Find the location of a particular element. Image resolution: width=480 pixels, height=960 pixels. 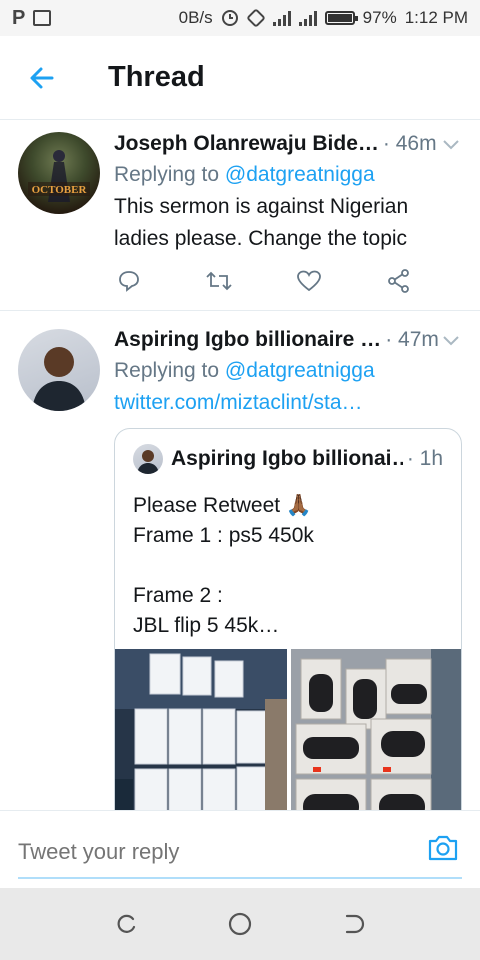

battery-icon is located at coordinates (341, 18).